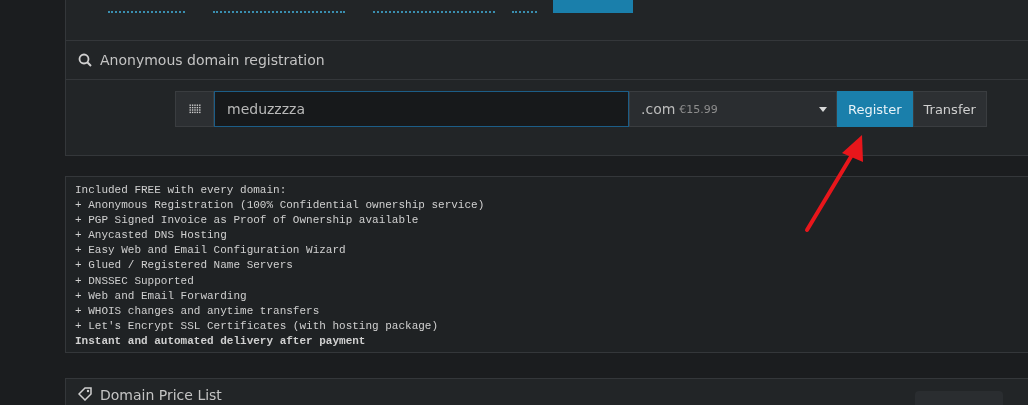 The height and width of the screenshot is (405, 1028). What do you see at coordinates (85, 60) in the screenshot?
I see `search-icon` at bounding box center [85, 60].